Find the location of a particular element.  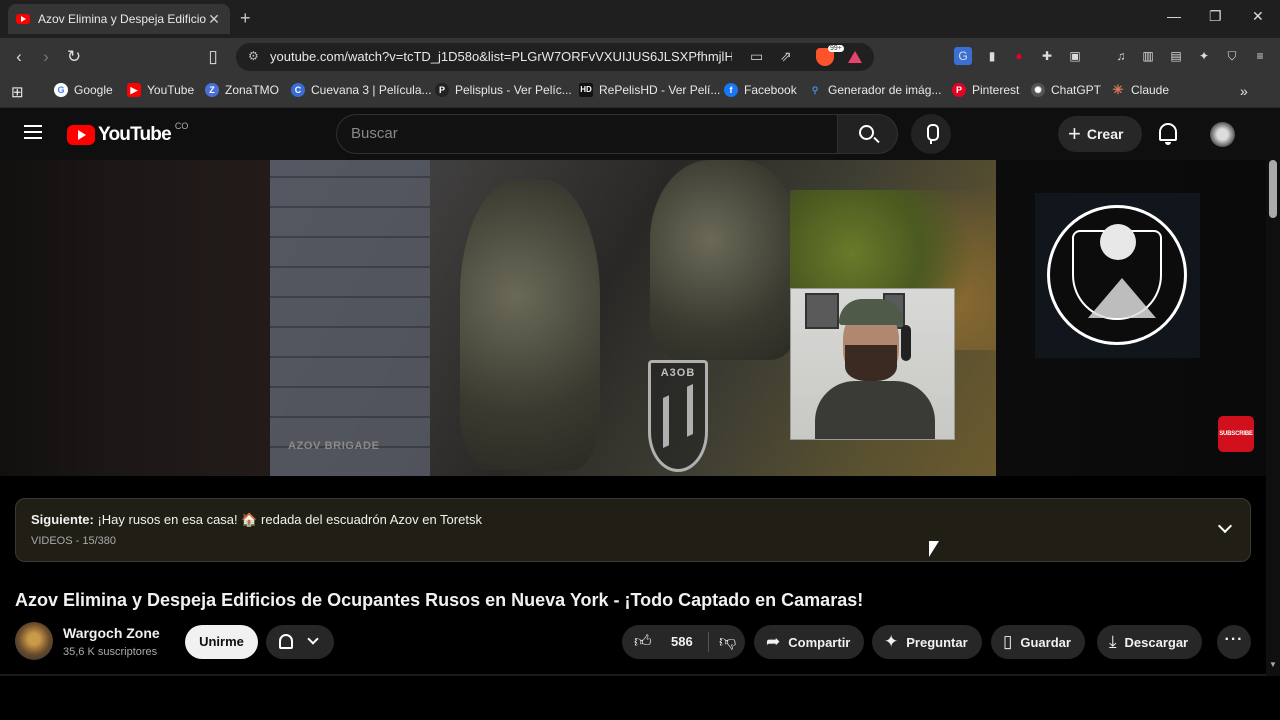

brave-rewards-icon is located at coordinates (855, 57).